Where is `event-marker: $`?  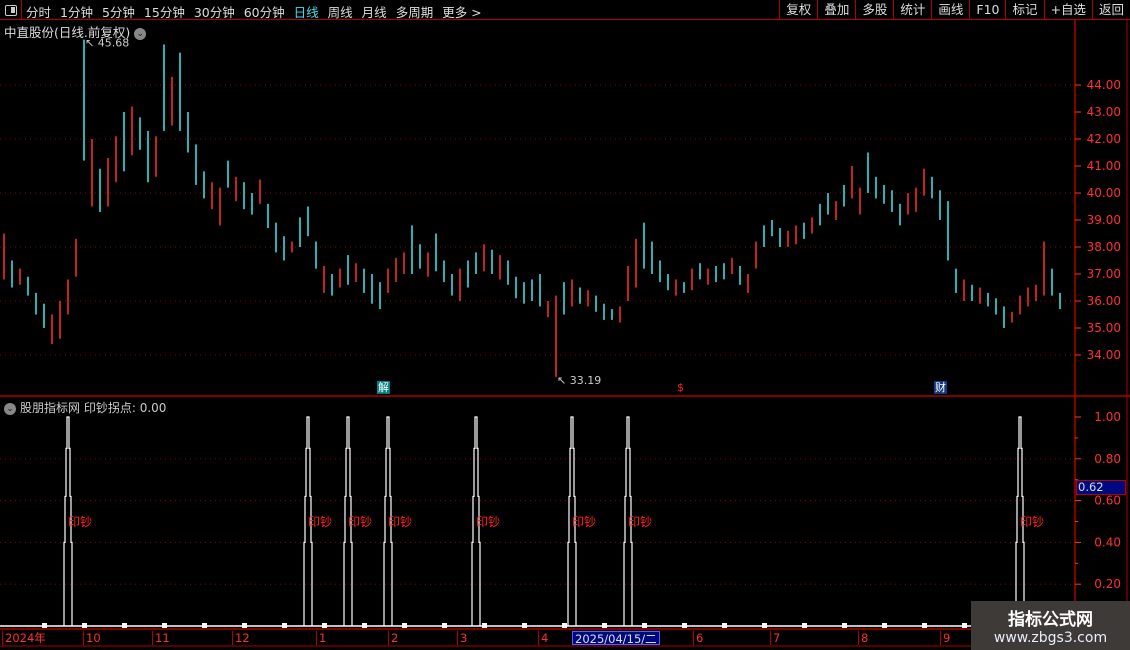
event-marker: $ is located at coordinates (680, 387).